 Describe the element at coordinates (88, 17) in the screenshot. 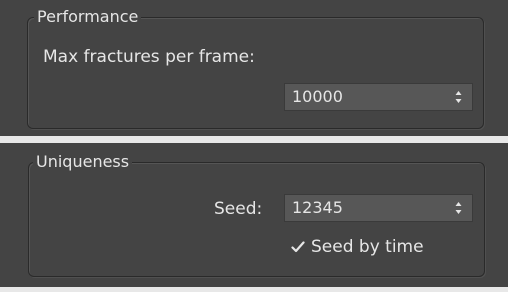

I see `performance-group-title: Performance` at that location.